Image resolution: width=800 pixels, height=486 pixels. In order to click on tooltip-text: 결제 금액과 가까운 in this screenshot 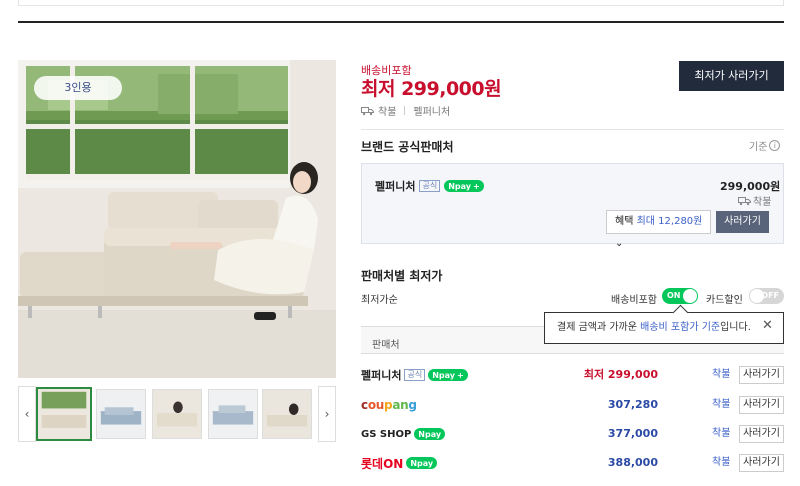, I will do `click(599, 327)`.